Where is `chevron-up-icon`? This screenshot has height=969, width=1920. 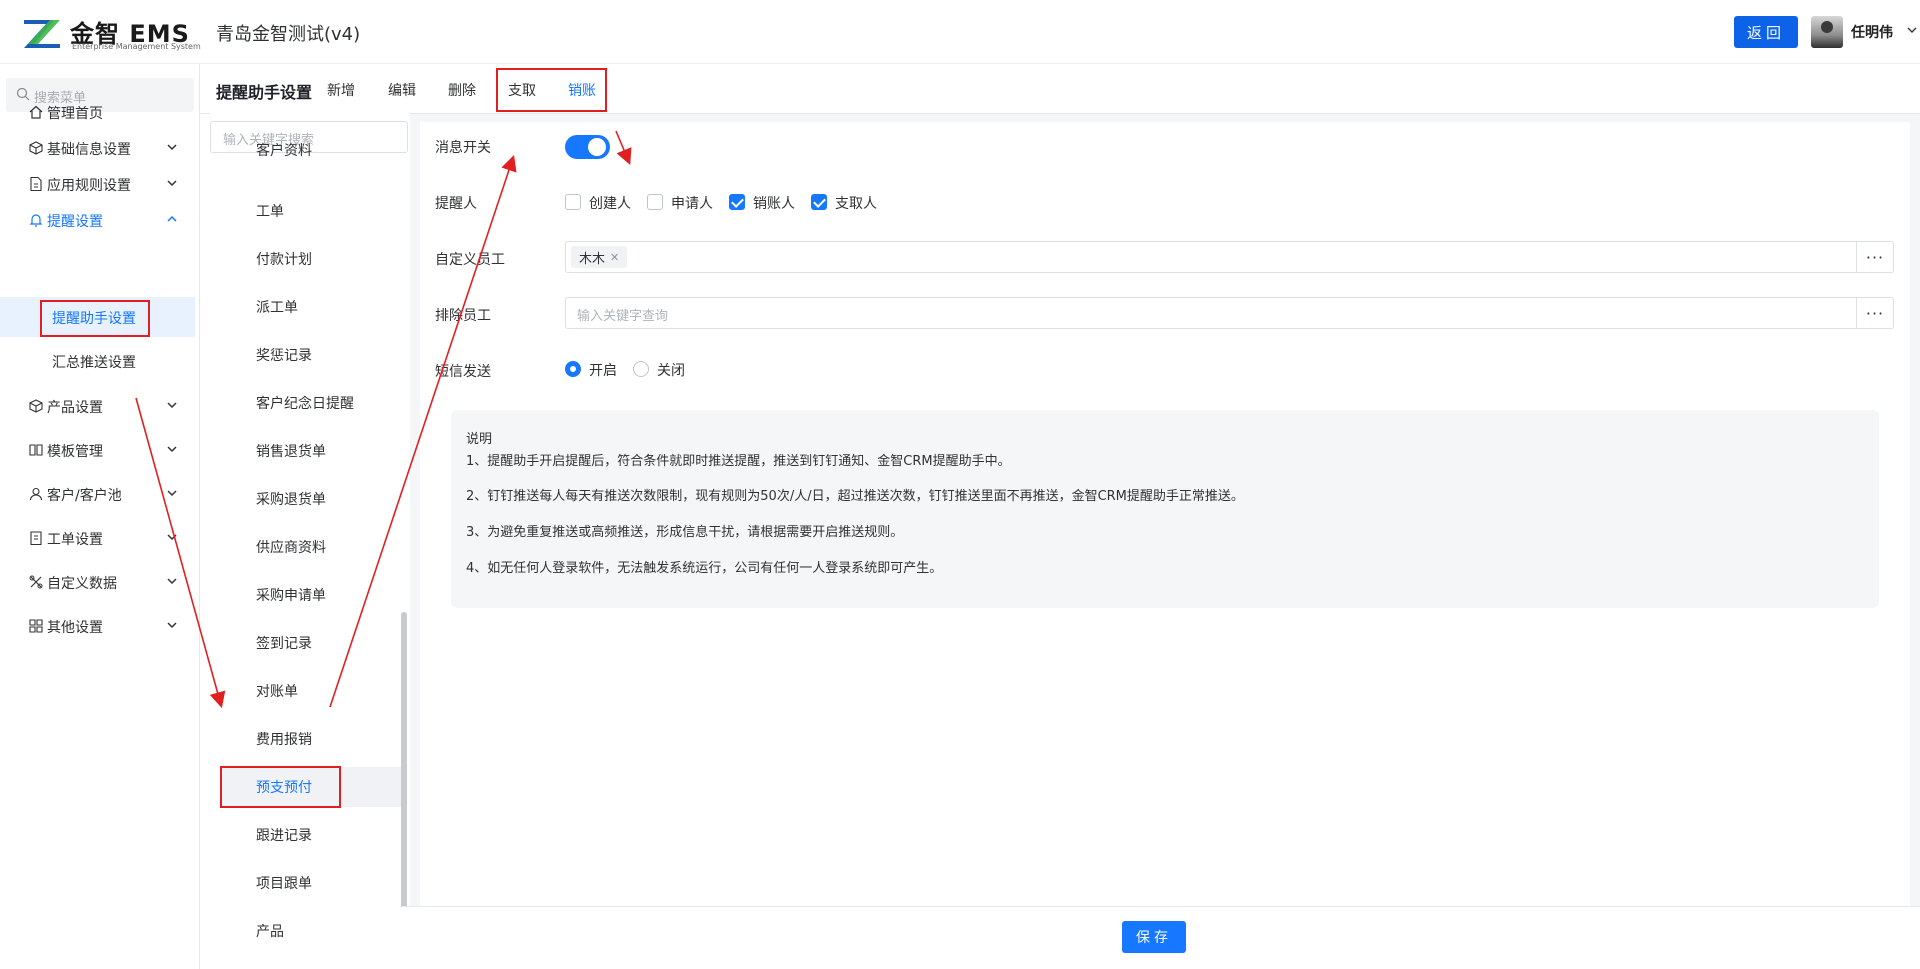
chevron-up-icon is located at coordinates (172, 218).